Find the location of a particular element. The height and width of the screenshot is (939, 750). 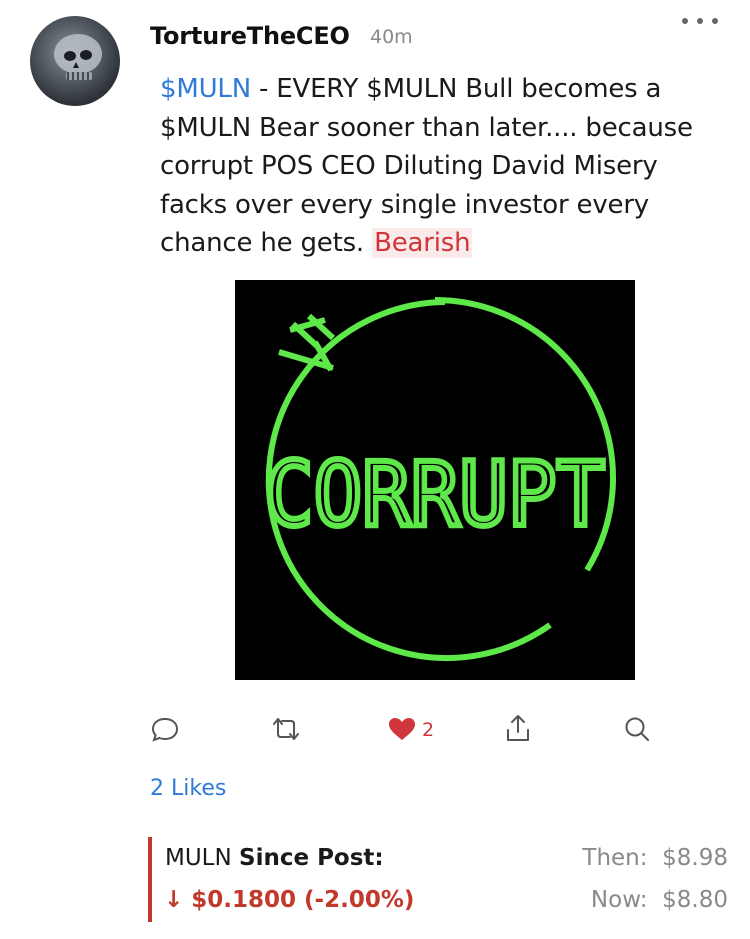

ticker-link: $MULN is located at coordinates (205, 89).